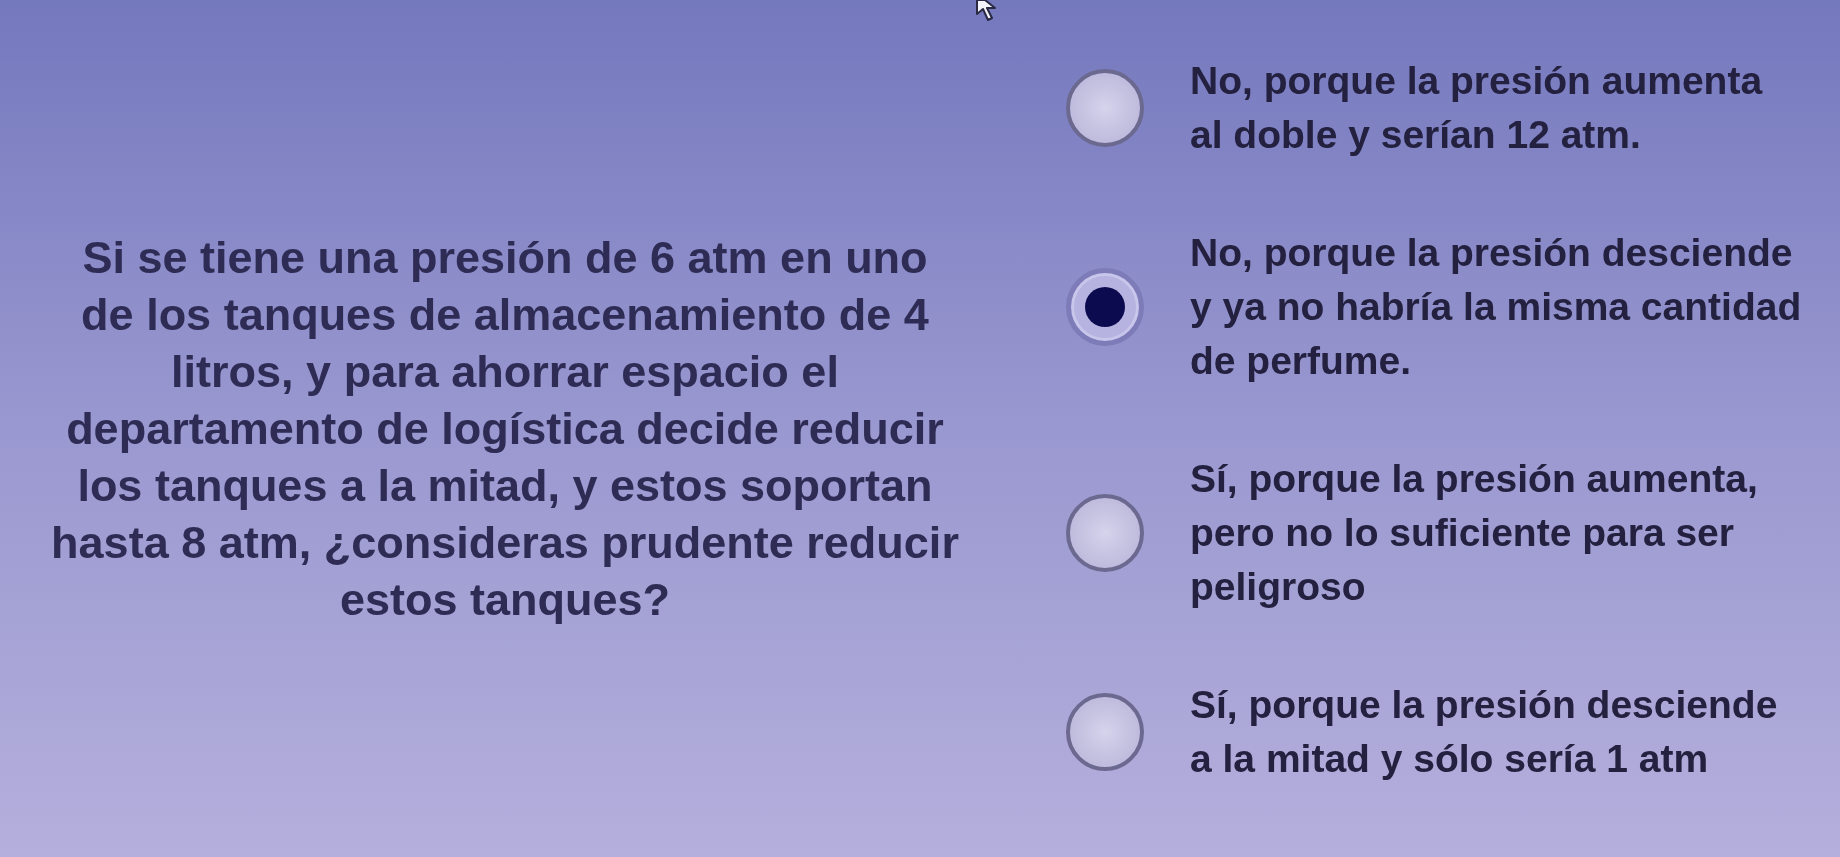 This screenshot has width=1840, height=857. What do you see at coordinates (1476, 108) in the screenshot?
I see `option-label: No, porque la presión aumenta al doble y serían 12 atm.` at bounding box center [1476, 108].